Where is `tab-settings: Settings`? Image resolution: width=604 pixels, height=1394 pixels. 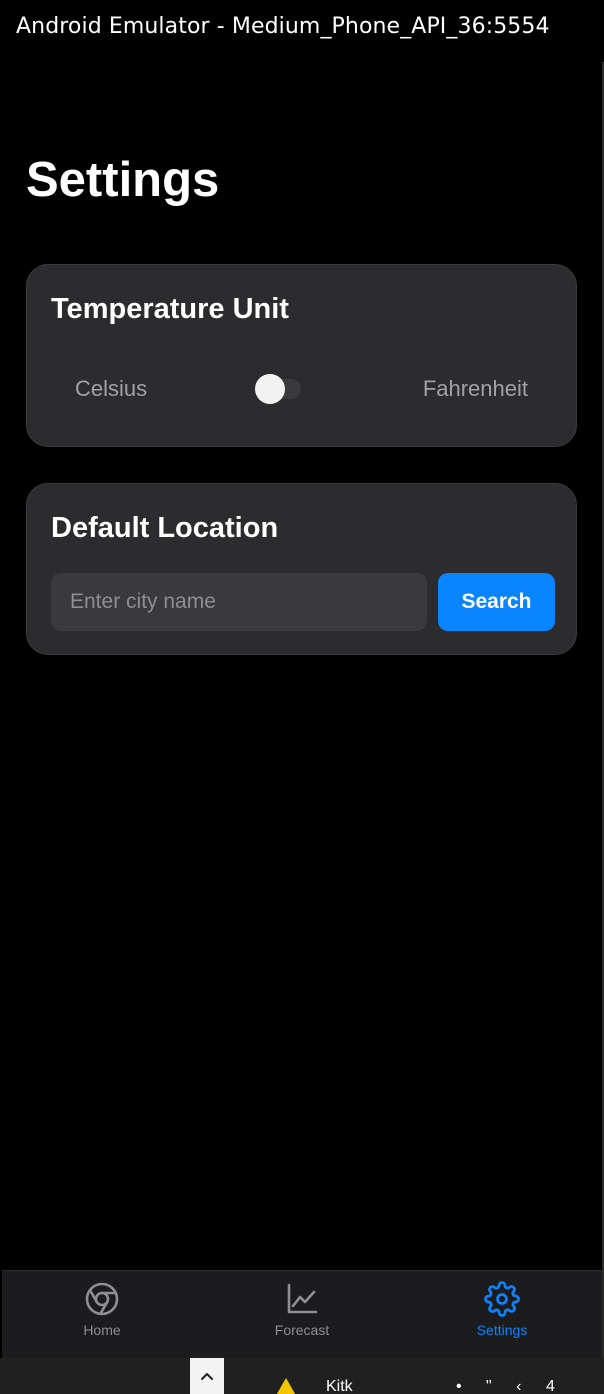
tab-settings: Settings is located at coordinates (502, 1315).